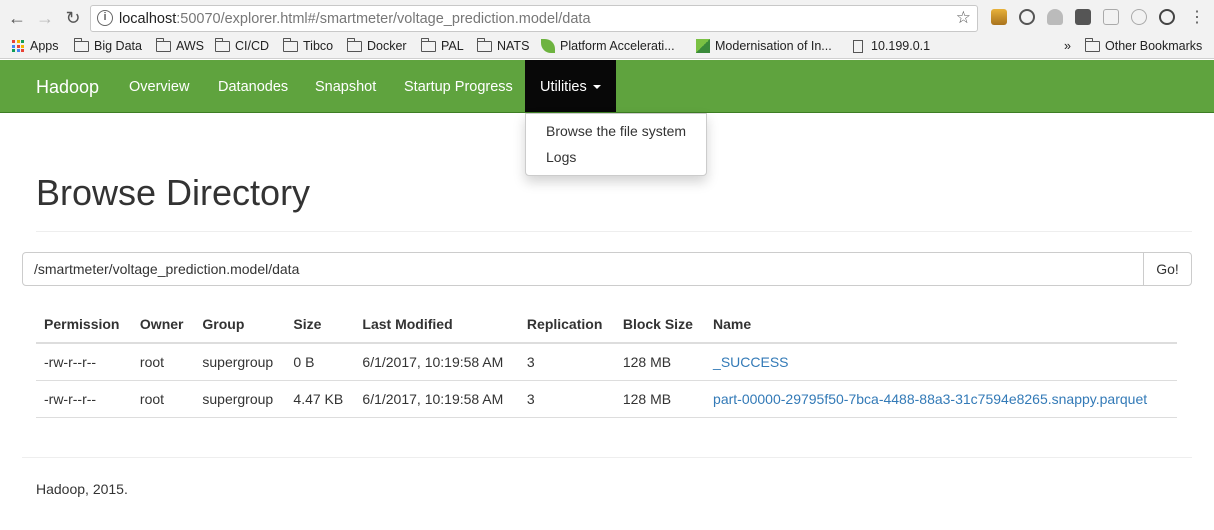 Image resolution: width=1214 pixels, height=530 pixels. I want to click on col-name: Name, so click(941, 325).